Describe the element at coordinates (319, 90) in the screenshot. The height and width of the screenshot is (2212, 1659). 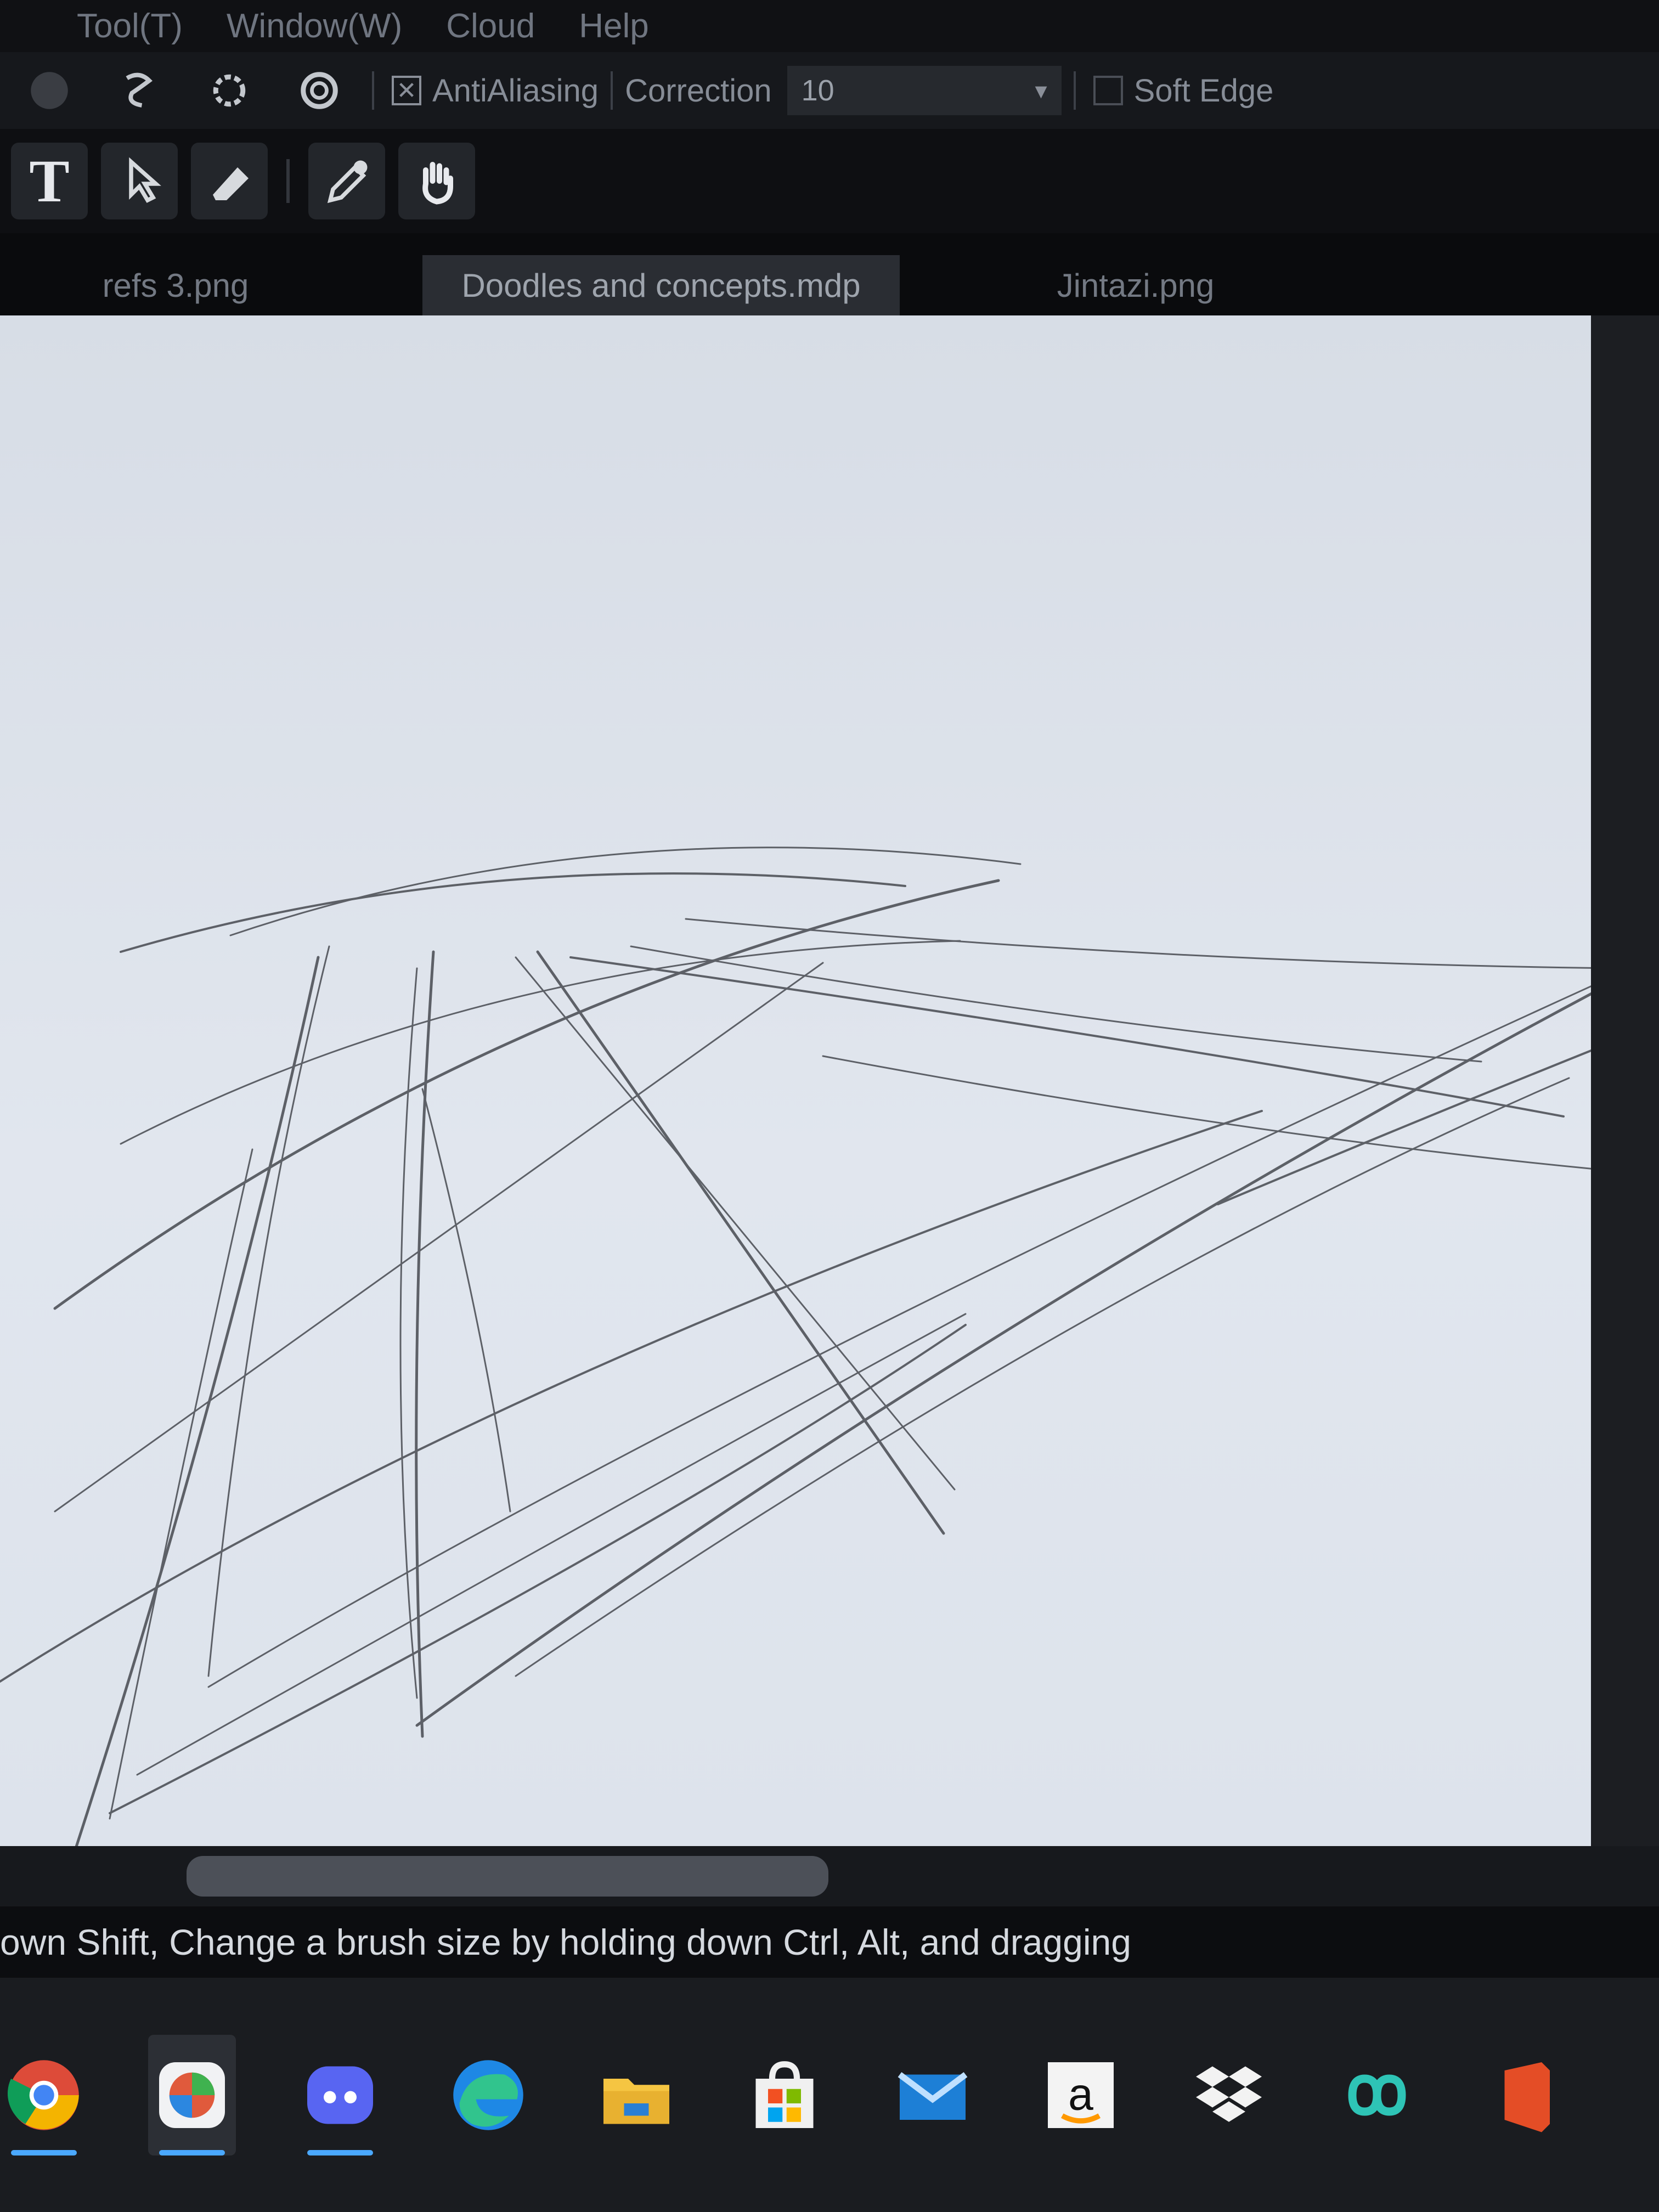
I see `gear-filled-icon` at that location.